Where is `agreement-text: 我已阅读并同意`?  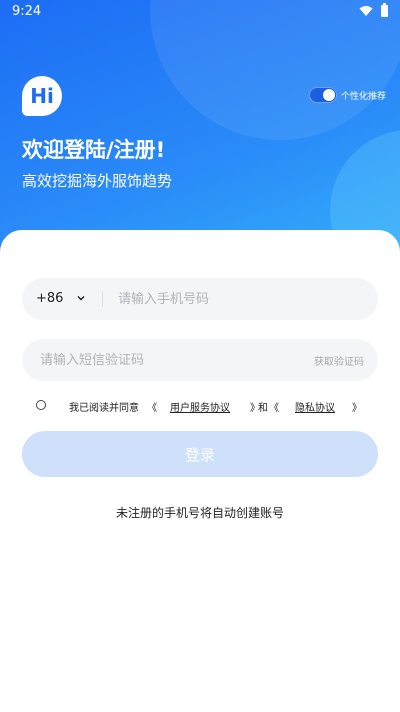 agreement-text: 我已阅读并同意 is located at coordinates (104, 408).